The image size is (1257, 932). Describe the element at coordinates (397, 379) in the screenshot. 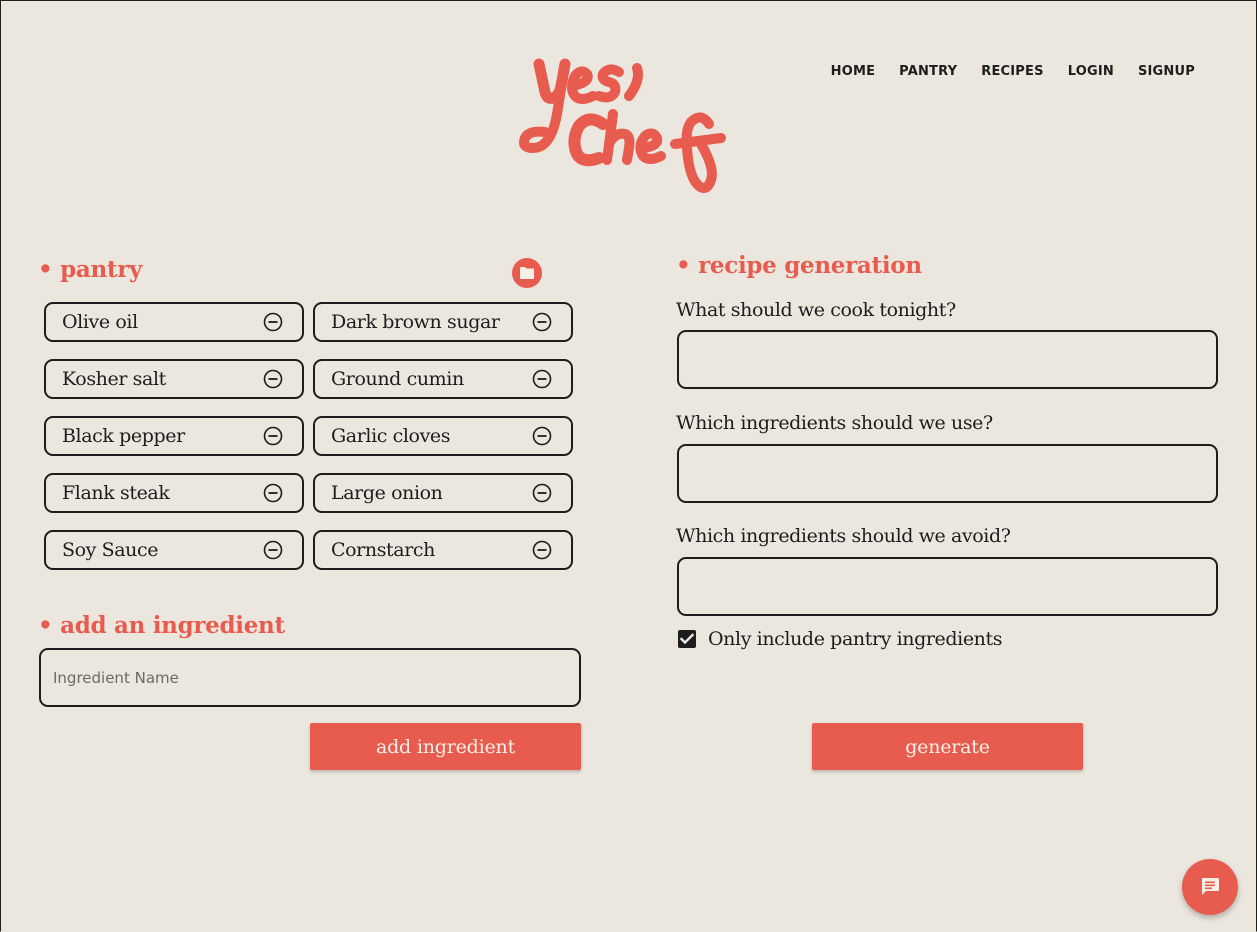

I see `pantry-item-label: Ground cumin` at that location.